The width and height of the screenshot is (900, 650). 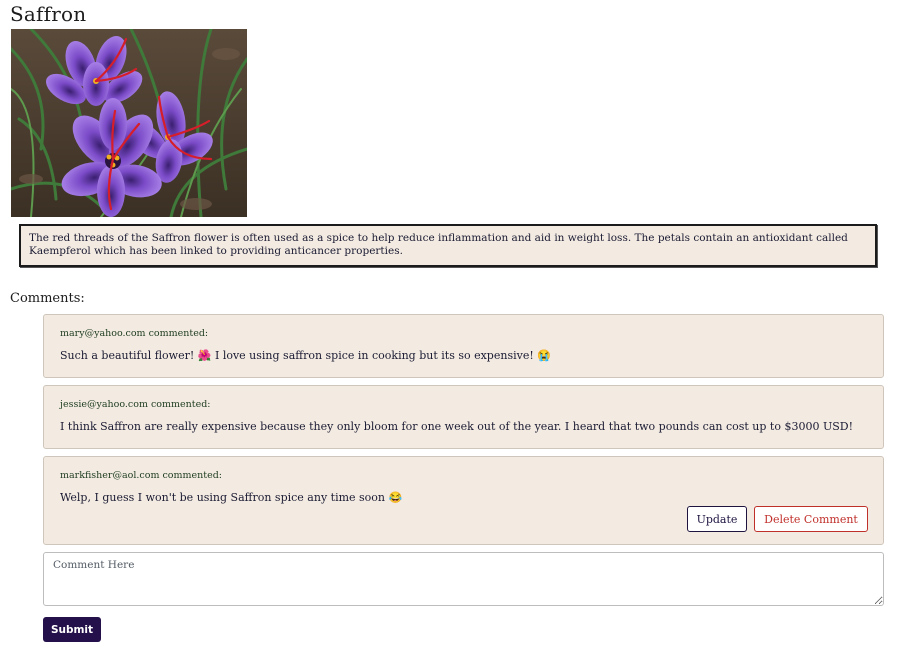 I want to click on comment-input, so click(x=463, y=579).